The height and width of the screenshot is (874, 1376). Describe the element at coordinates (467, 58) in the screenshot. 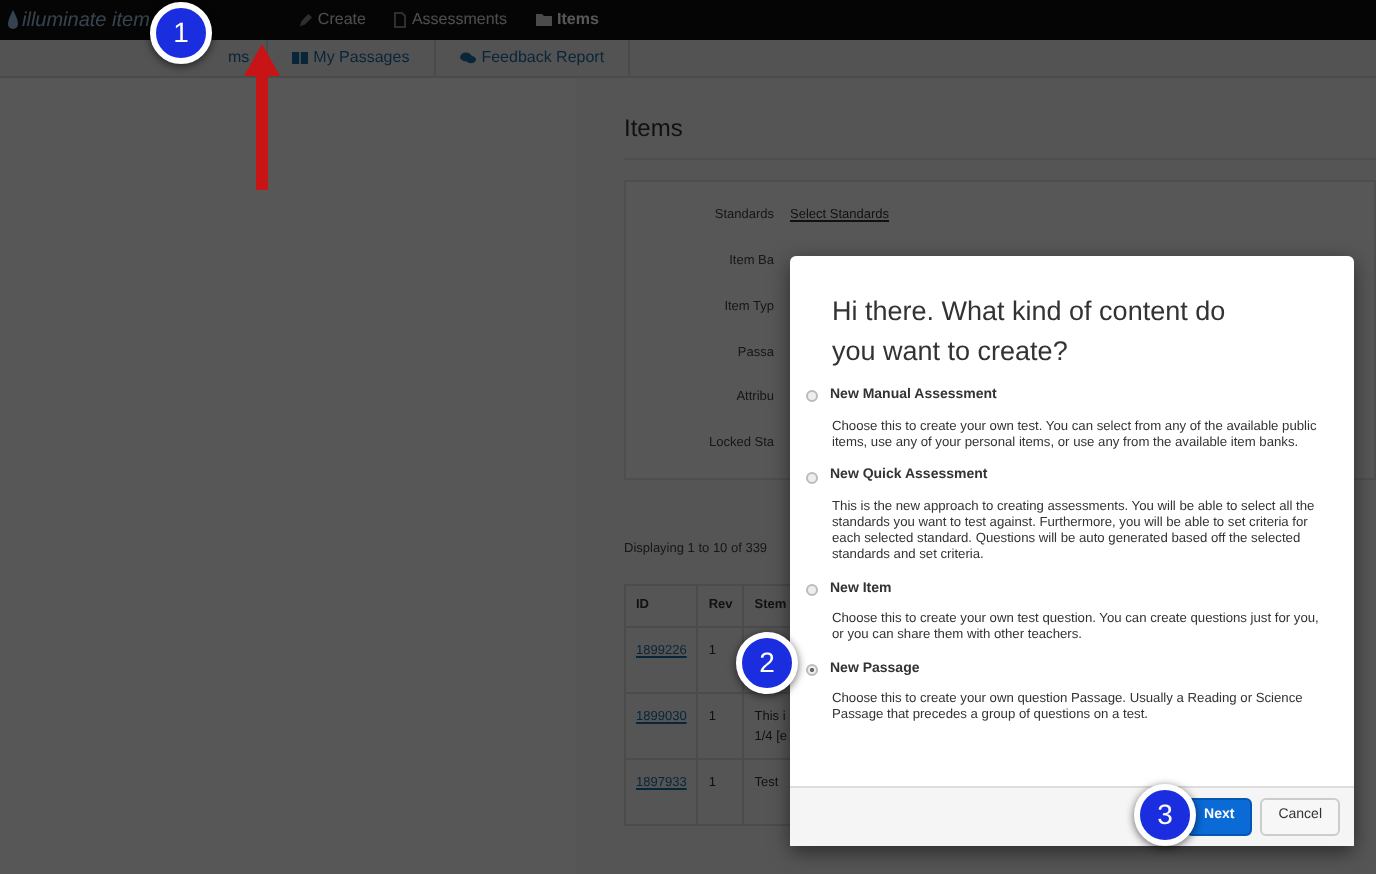

I see `chat-icon` at that location.